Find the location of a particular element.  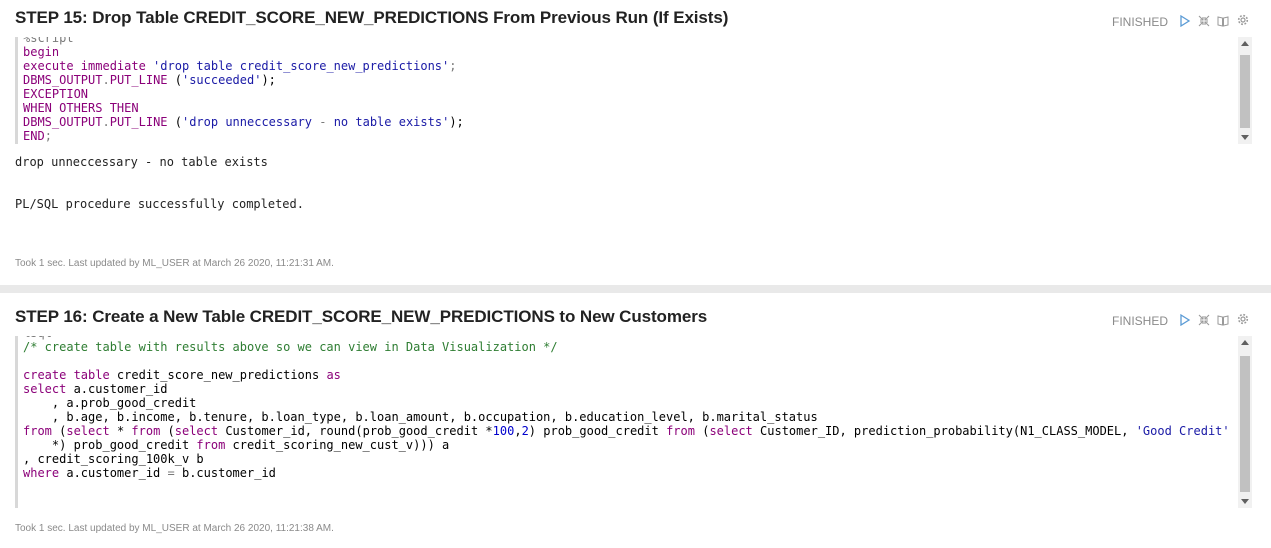

code-line: DBMS_OUTPUT.PUT_LINE ('succeeded'); is located at coordinates (149, 80).